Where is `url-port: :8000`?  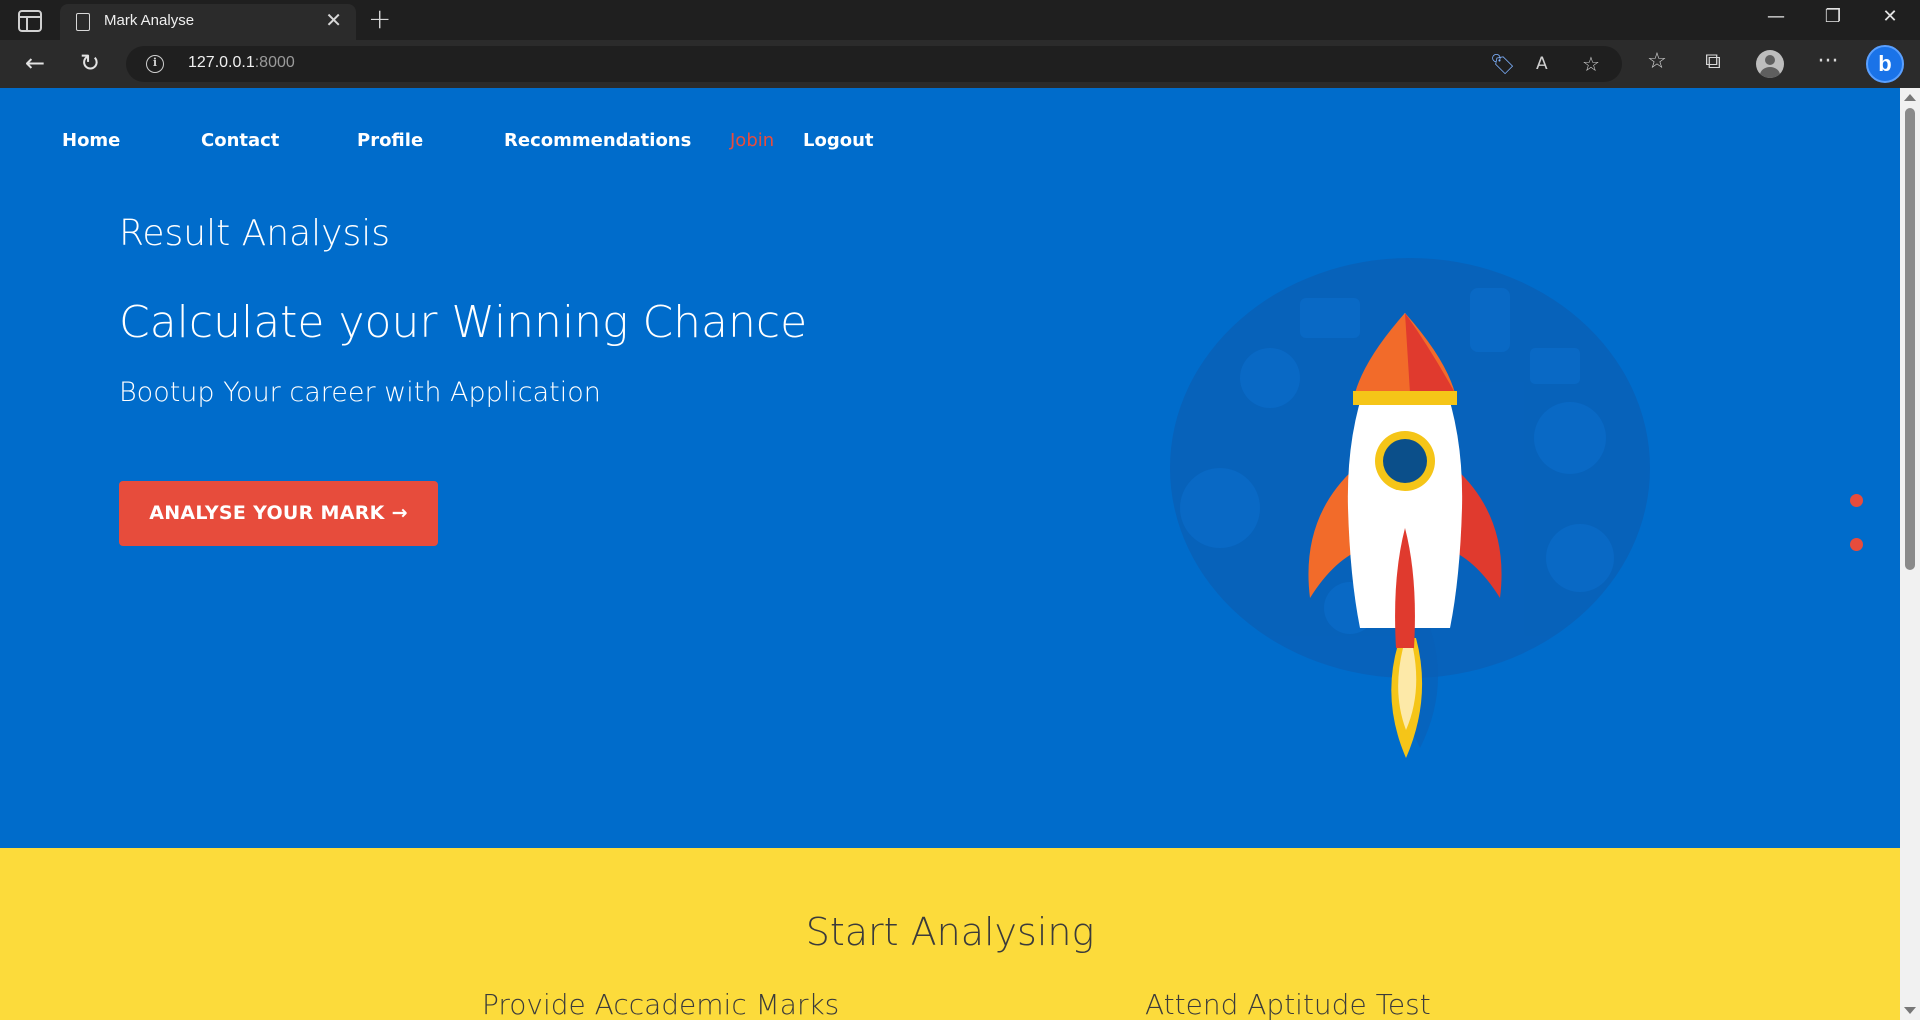
url-port: :8000 is located at coordinates (274, 62).